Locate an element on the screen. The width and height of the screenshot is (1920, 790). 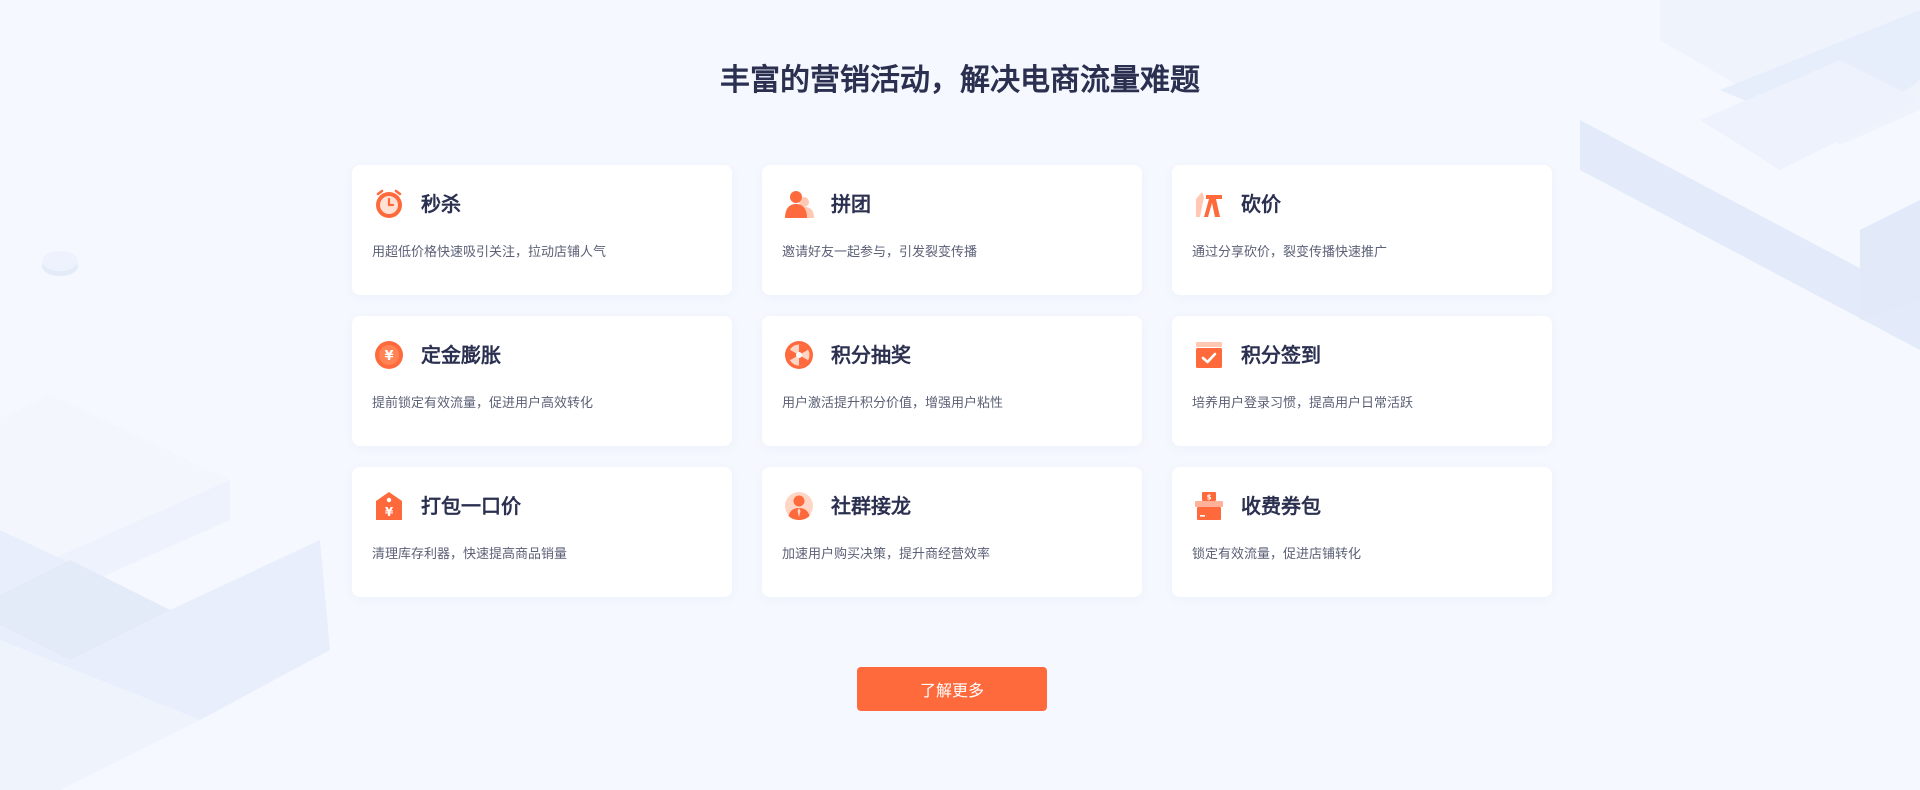
learn-more-button: 了解更多 is located at coordinates (952, 689).